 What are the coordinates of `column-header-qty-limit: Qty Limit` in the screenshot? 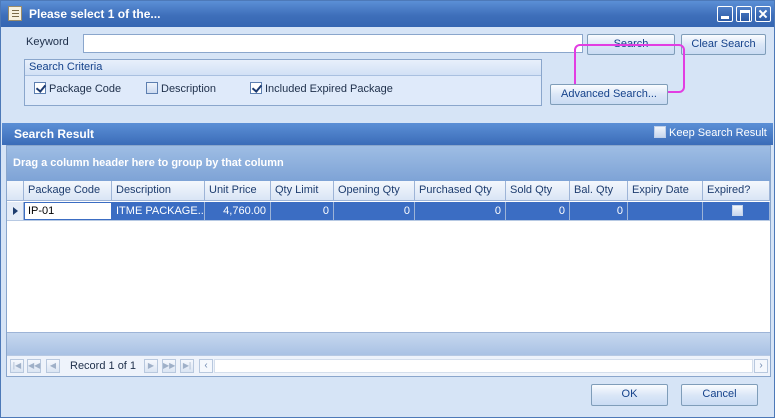 It's located at (302, 190).